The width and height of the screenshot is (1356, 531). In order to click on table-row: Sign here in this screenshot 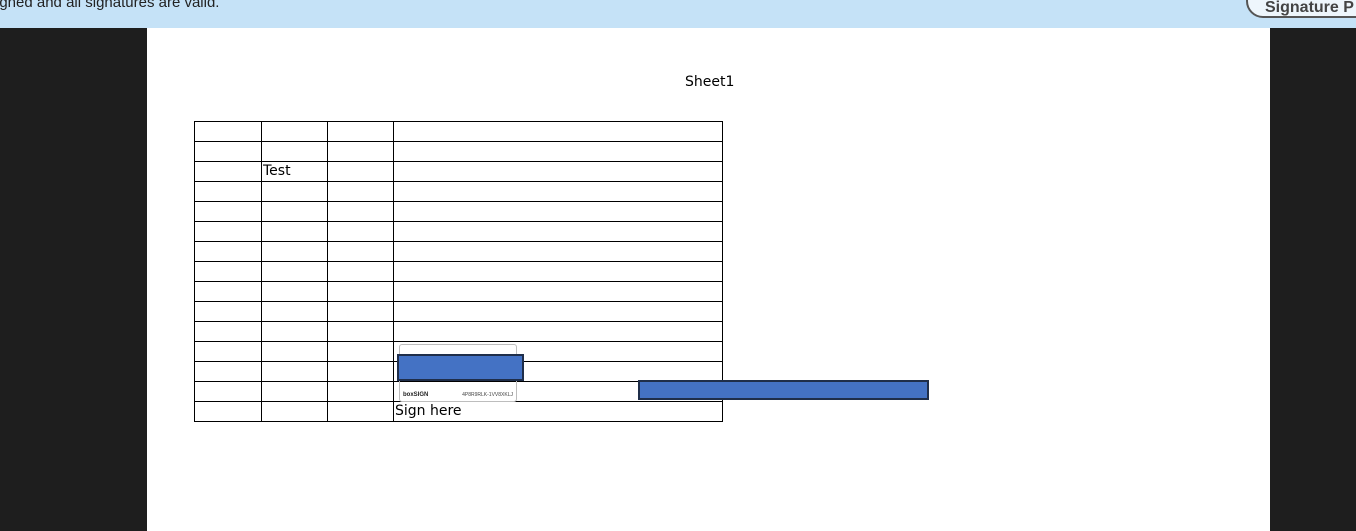, I will do `click(458, 411)`.